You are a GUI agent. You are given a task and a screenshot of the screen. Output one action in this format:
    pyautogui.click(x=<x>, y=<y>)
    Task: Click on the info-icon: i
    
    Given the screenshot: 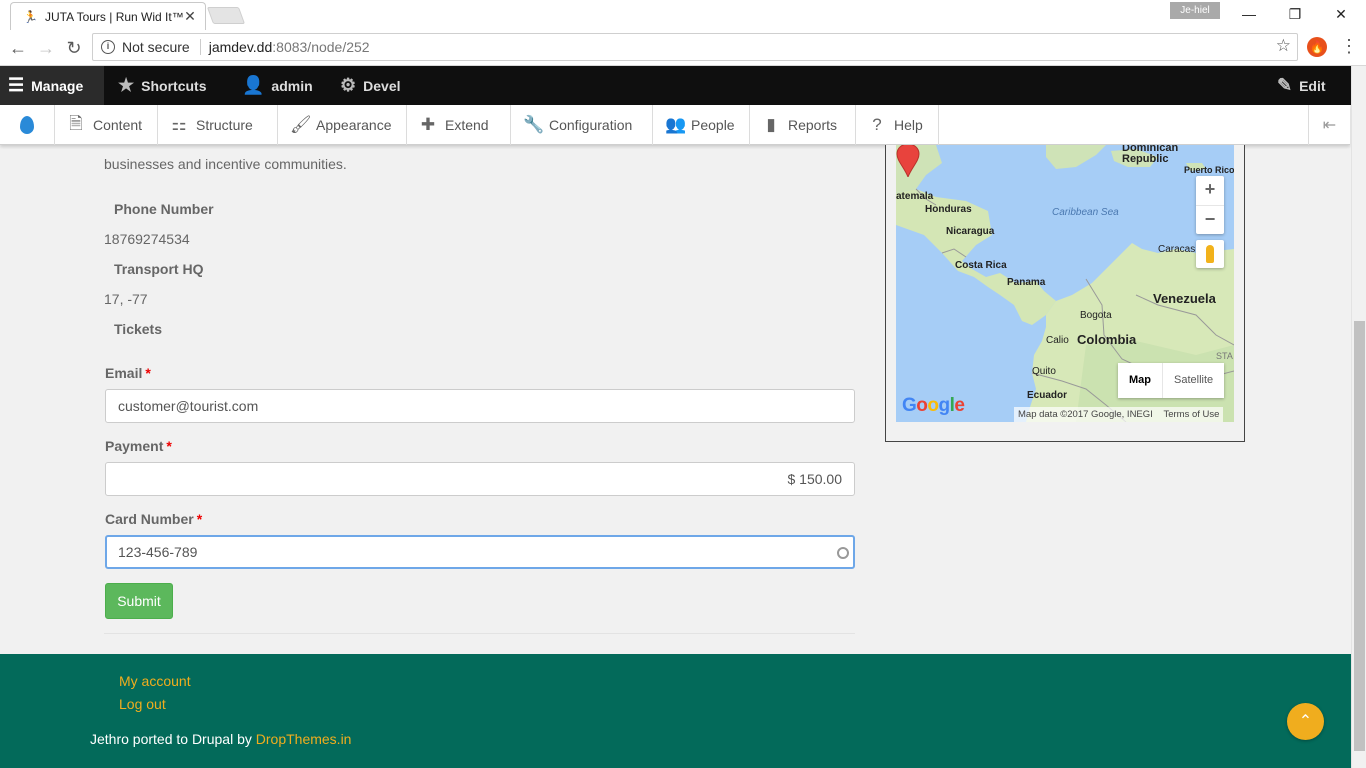 What is the action you would take?
    pyautogui.click(x=108, y=47)
    